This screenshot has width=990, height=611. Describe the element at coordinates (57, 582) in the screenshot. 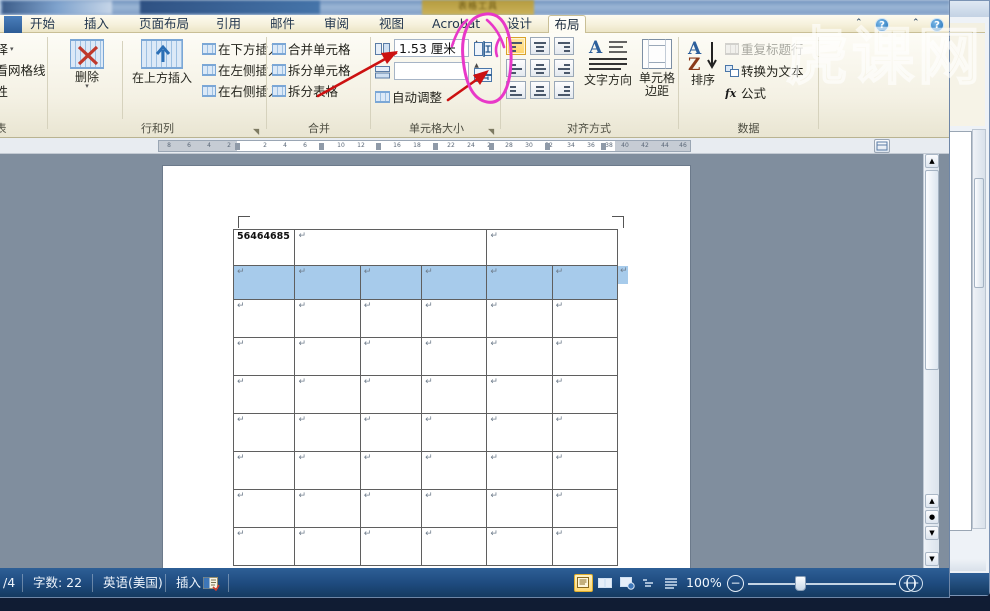

I see `word-count-indicator: 字数: 22` at that location.